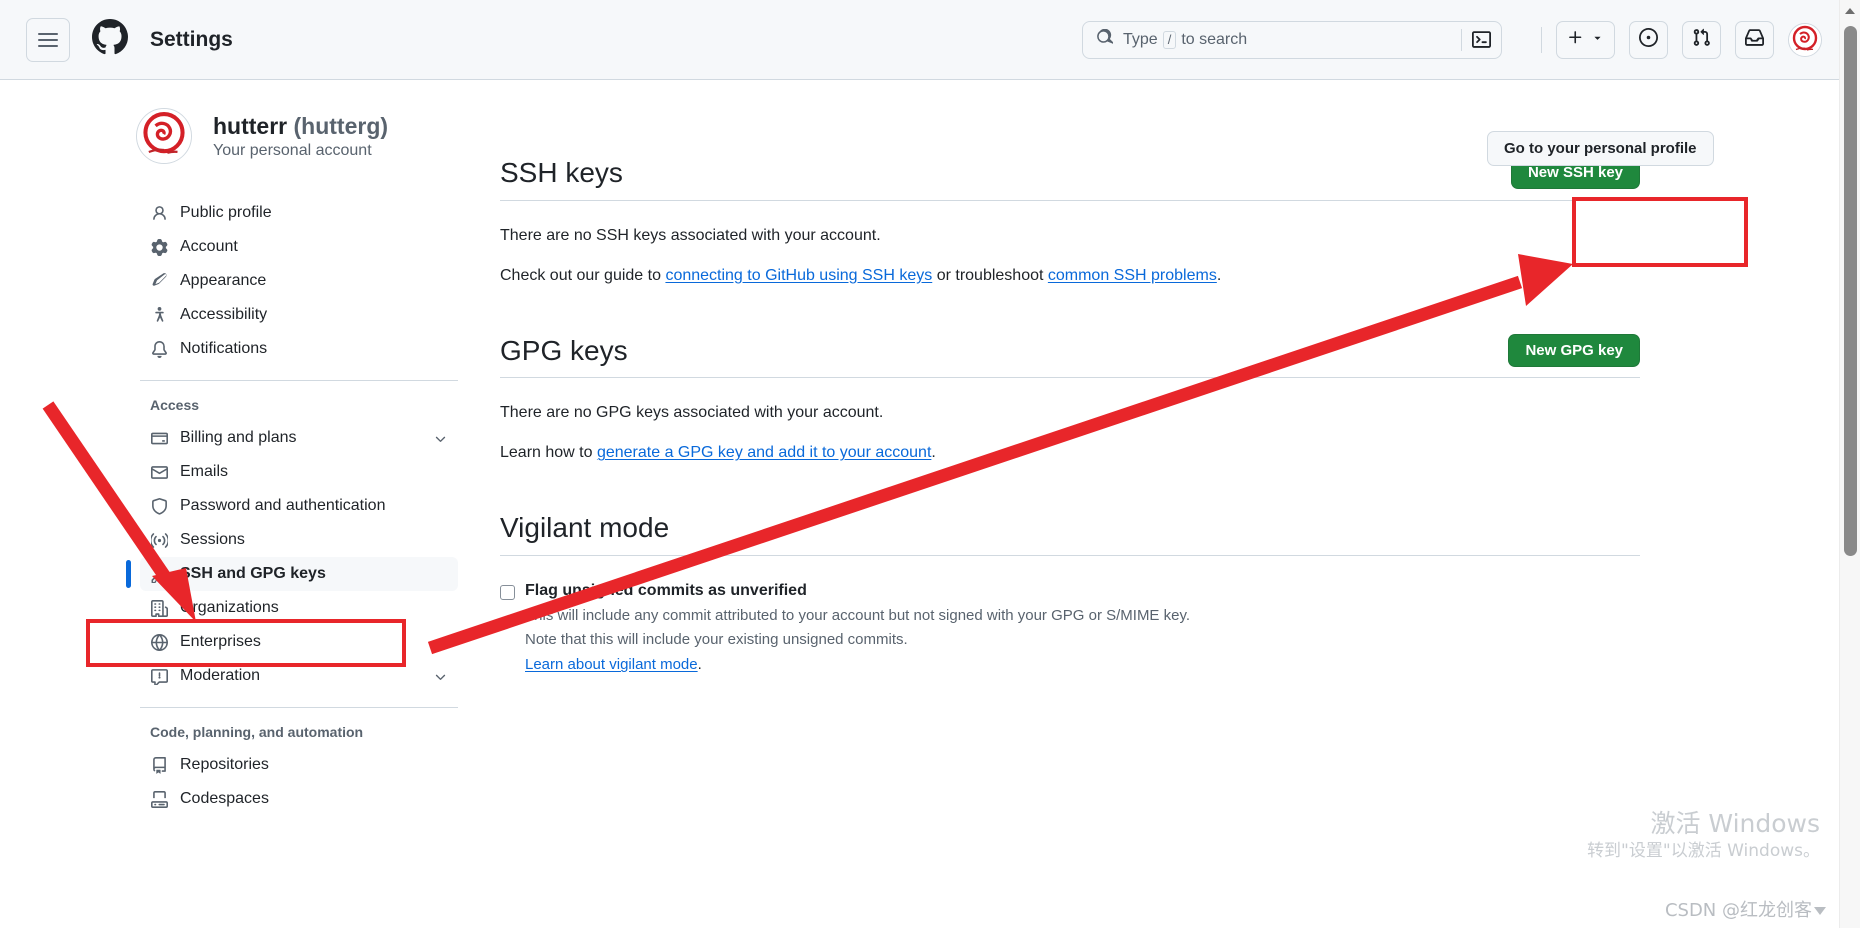  Describe the element at coordinates (238, 437) in the screenshot. I see `sidebar-item-label: Billing and plans` at that location.